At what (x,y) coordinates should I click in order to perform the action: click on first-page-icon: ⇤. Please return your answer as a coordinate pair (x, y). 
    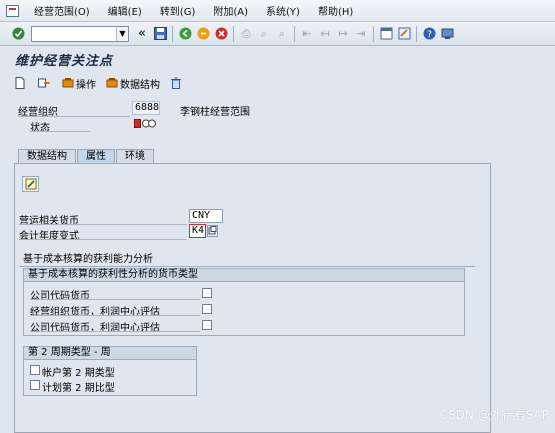
    Looking at the image, I should click on (307, 34).